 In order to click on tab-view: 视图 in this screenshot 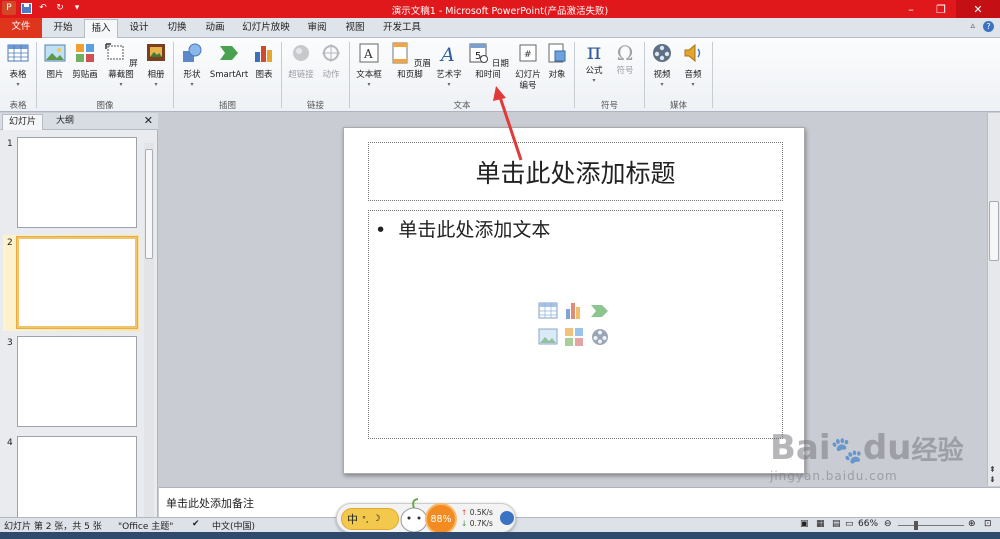, I will do `click(355, 28)`.